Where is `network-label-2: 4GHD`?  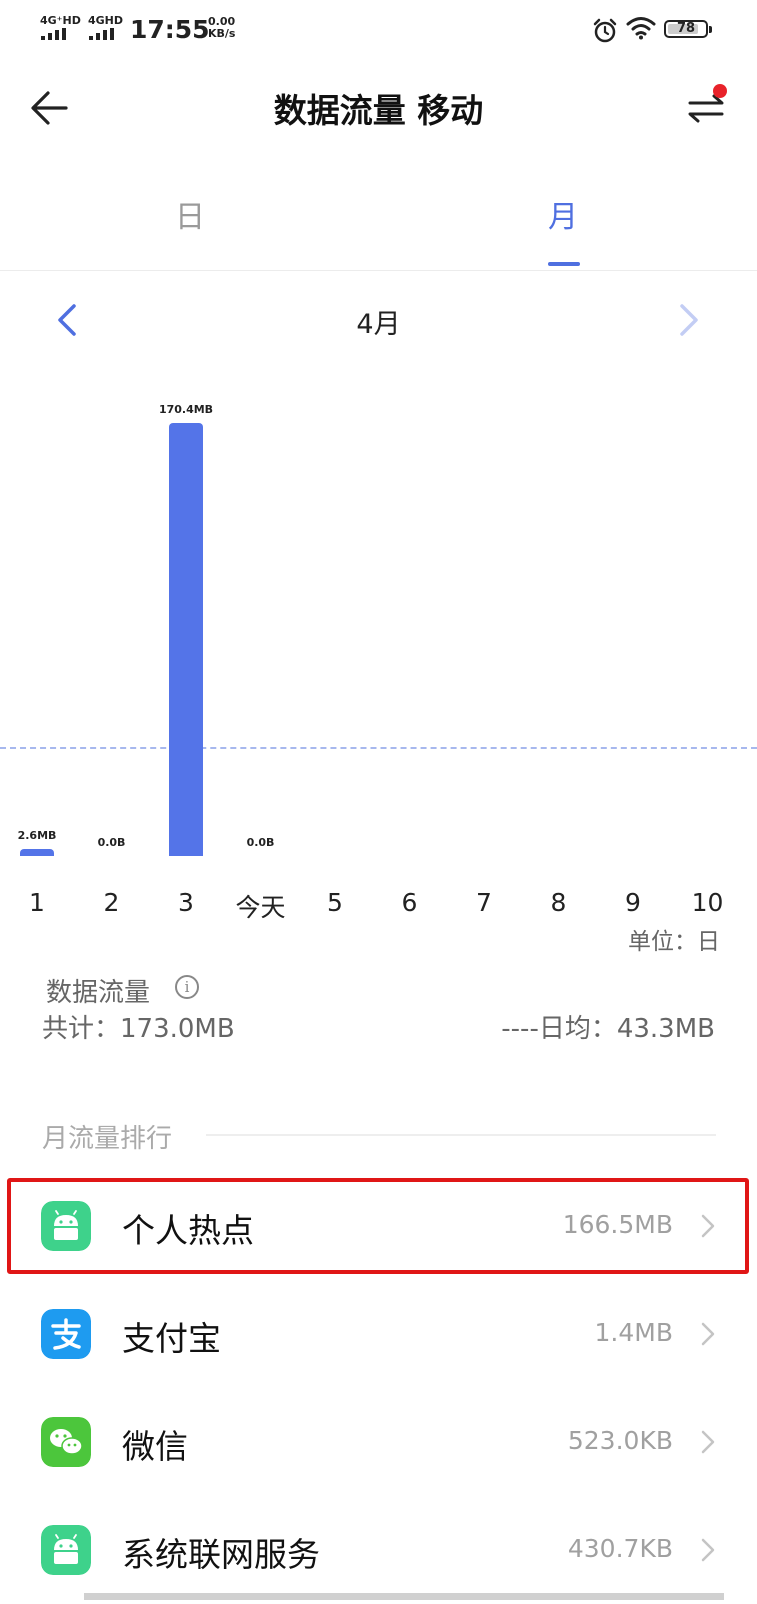
network-label-2: 4GHD is located at coordinates (106, 20).